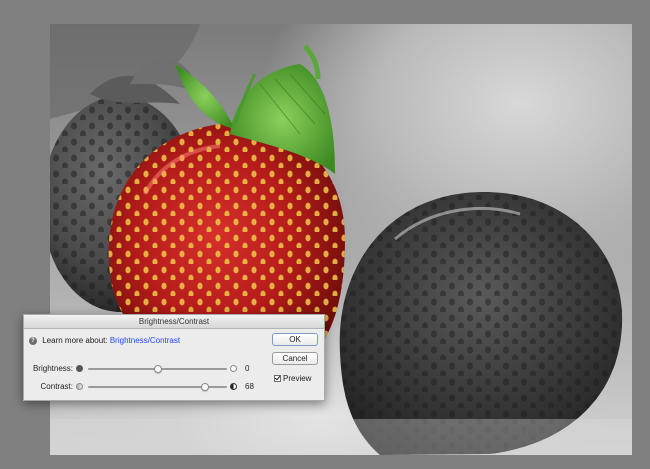 The height and width of the screenshot is (469, 650). I want to click on brightness-value: 0, so click(247, 368).